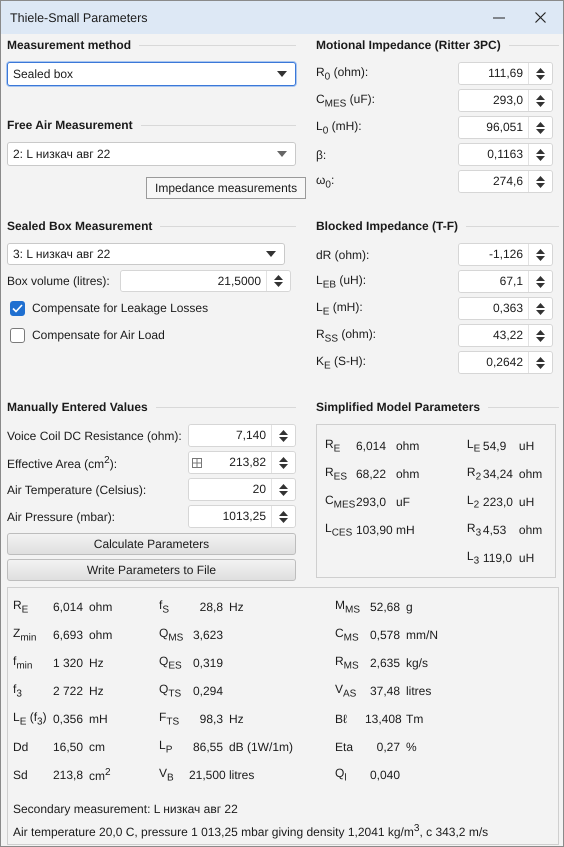  What do you see at coordinates (347, 635) in the screenshot?
I see `parameter-symbol: C$_{MS}$` at bounding box center [347, 635].